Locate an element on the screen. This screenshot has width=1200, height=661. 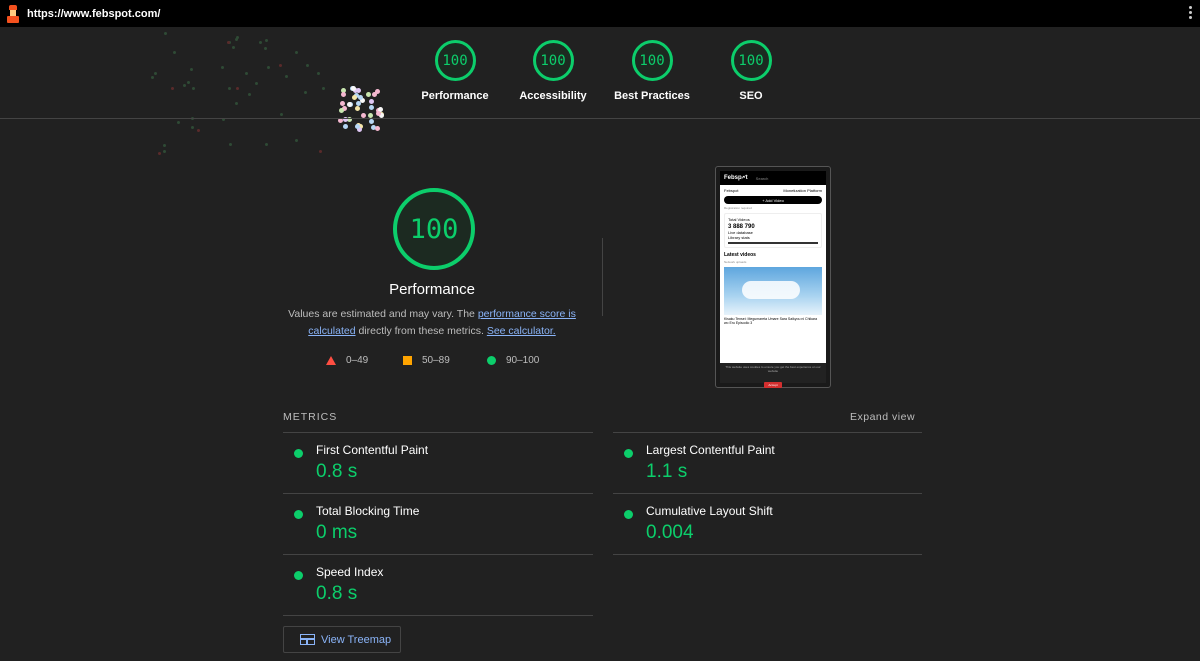
desc-text: directly from these metrics. is located at coordinates (421, 331).